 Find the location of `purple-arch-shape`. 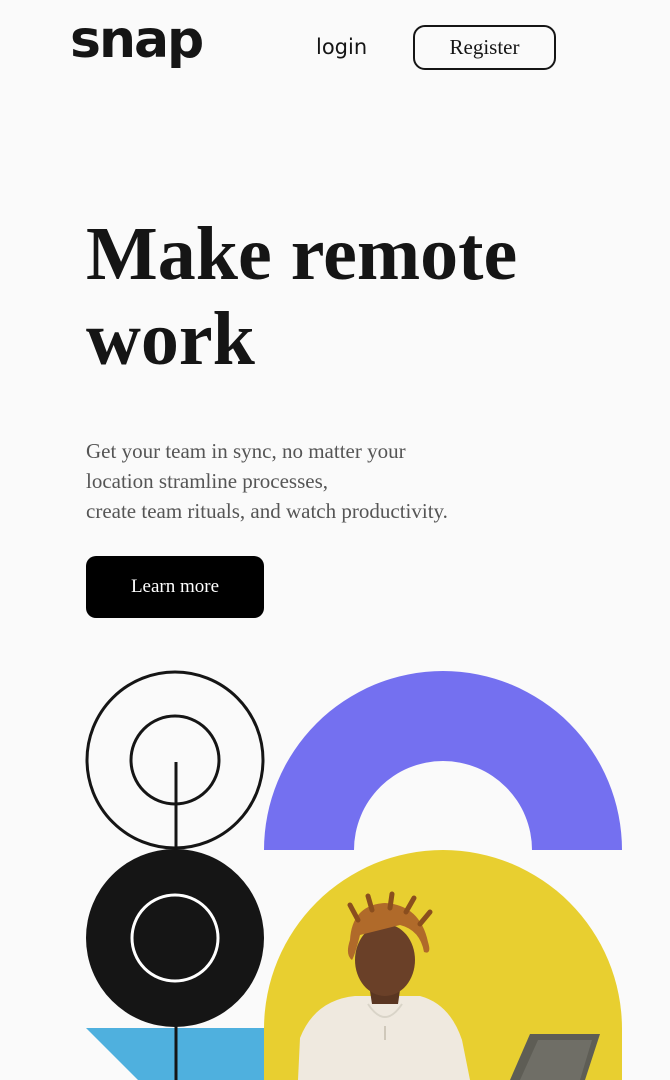

purple-arch-shape is located at coordinates (443, 760).